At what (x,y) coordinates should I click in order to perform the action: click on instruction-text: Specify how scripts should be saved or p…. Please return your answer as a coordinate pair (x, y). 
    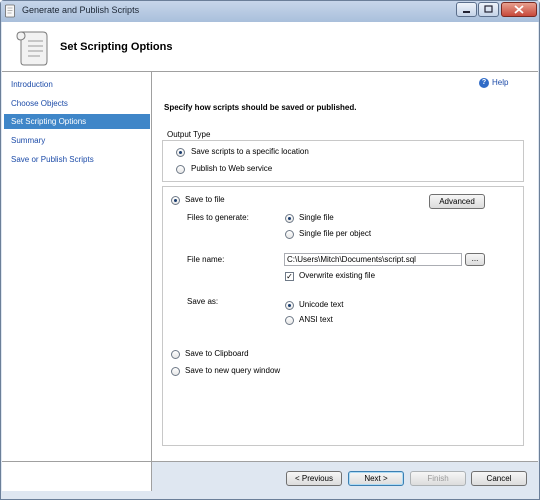
    Looking at the image, I should click on (260, 107).